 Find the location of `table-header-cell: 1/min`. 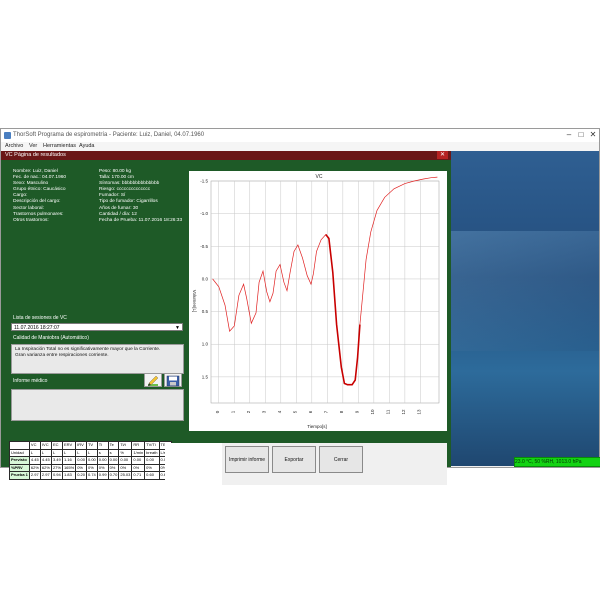

table-header-cell: 1/min is located at coordinates (138, 452).